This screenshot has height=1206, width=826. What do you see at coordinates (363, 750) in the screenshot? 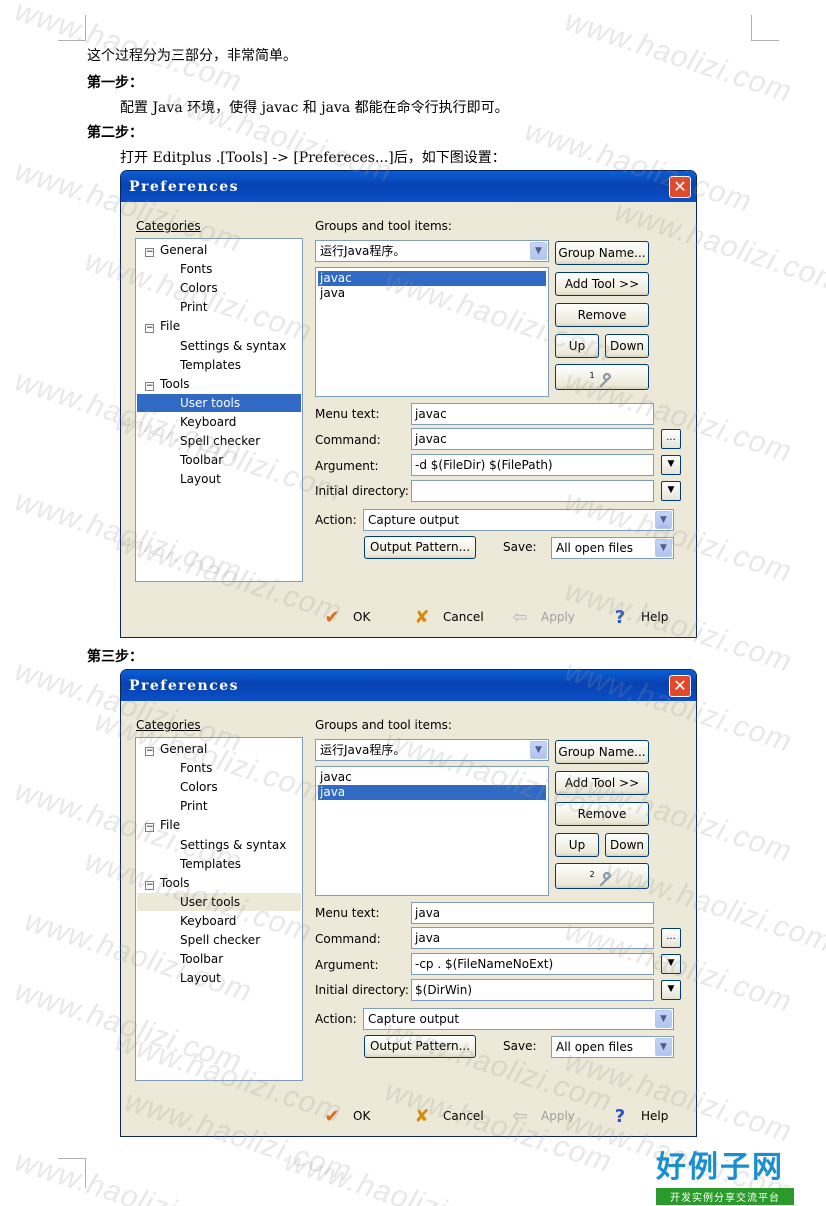
I see `group-select-value: 运行Java程序。` at bounding box center [363, 750].